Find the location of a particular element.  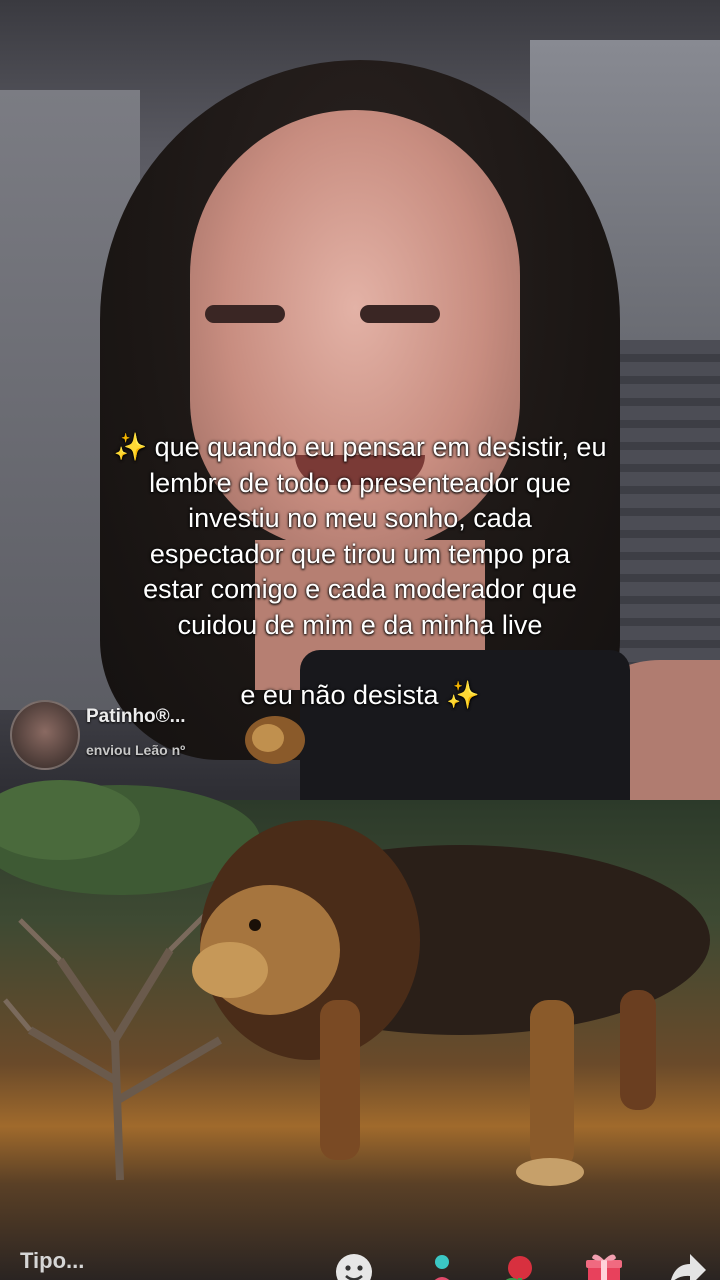

caption-line: estar comigo e cada moderador que is located at coordinates (360, 589).